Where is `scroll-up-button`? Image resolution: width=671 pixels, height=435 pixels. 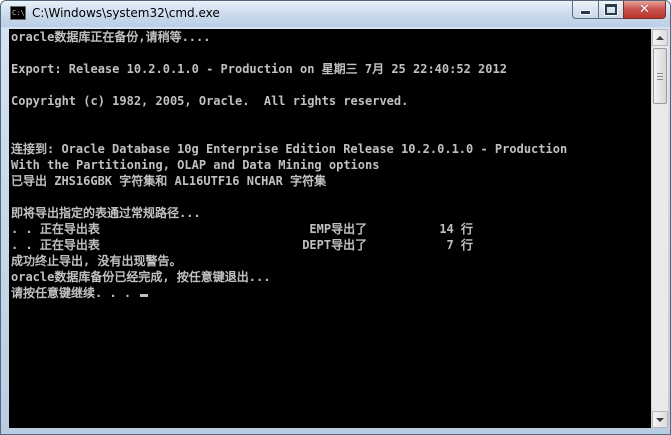
scroll-up-button is located at coordinates (660, 37).